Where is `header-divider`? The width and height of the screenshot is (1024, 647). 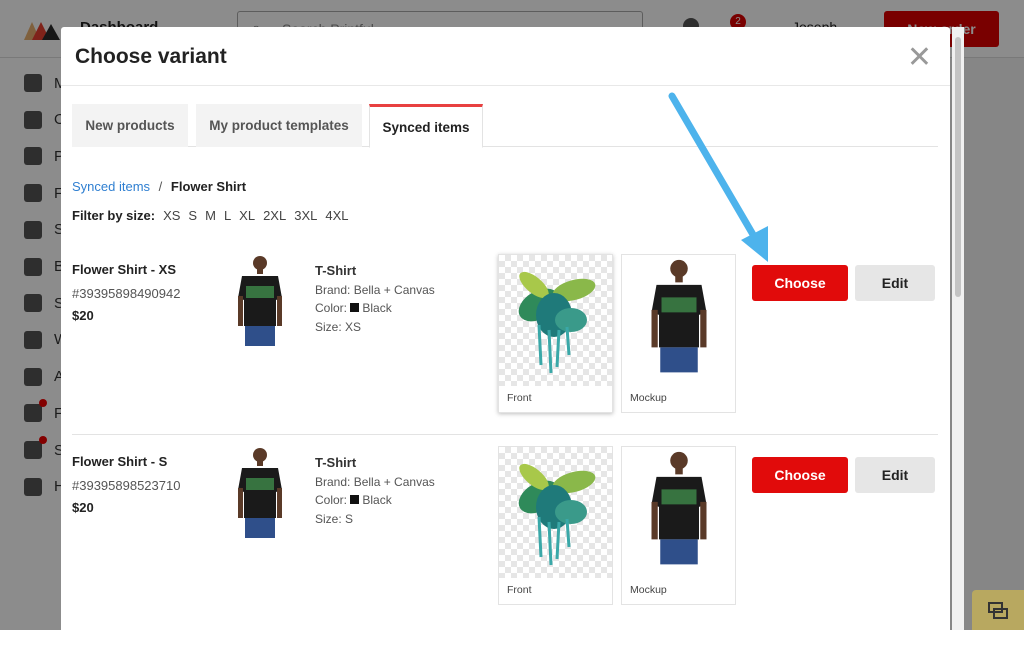
header-divider is located at coordinates (505, 85).